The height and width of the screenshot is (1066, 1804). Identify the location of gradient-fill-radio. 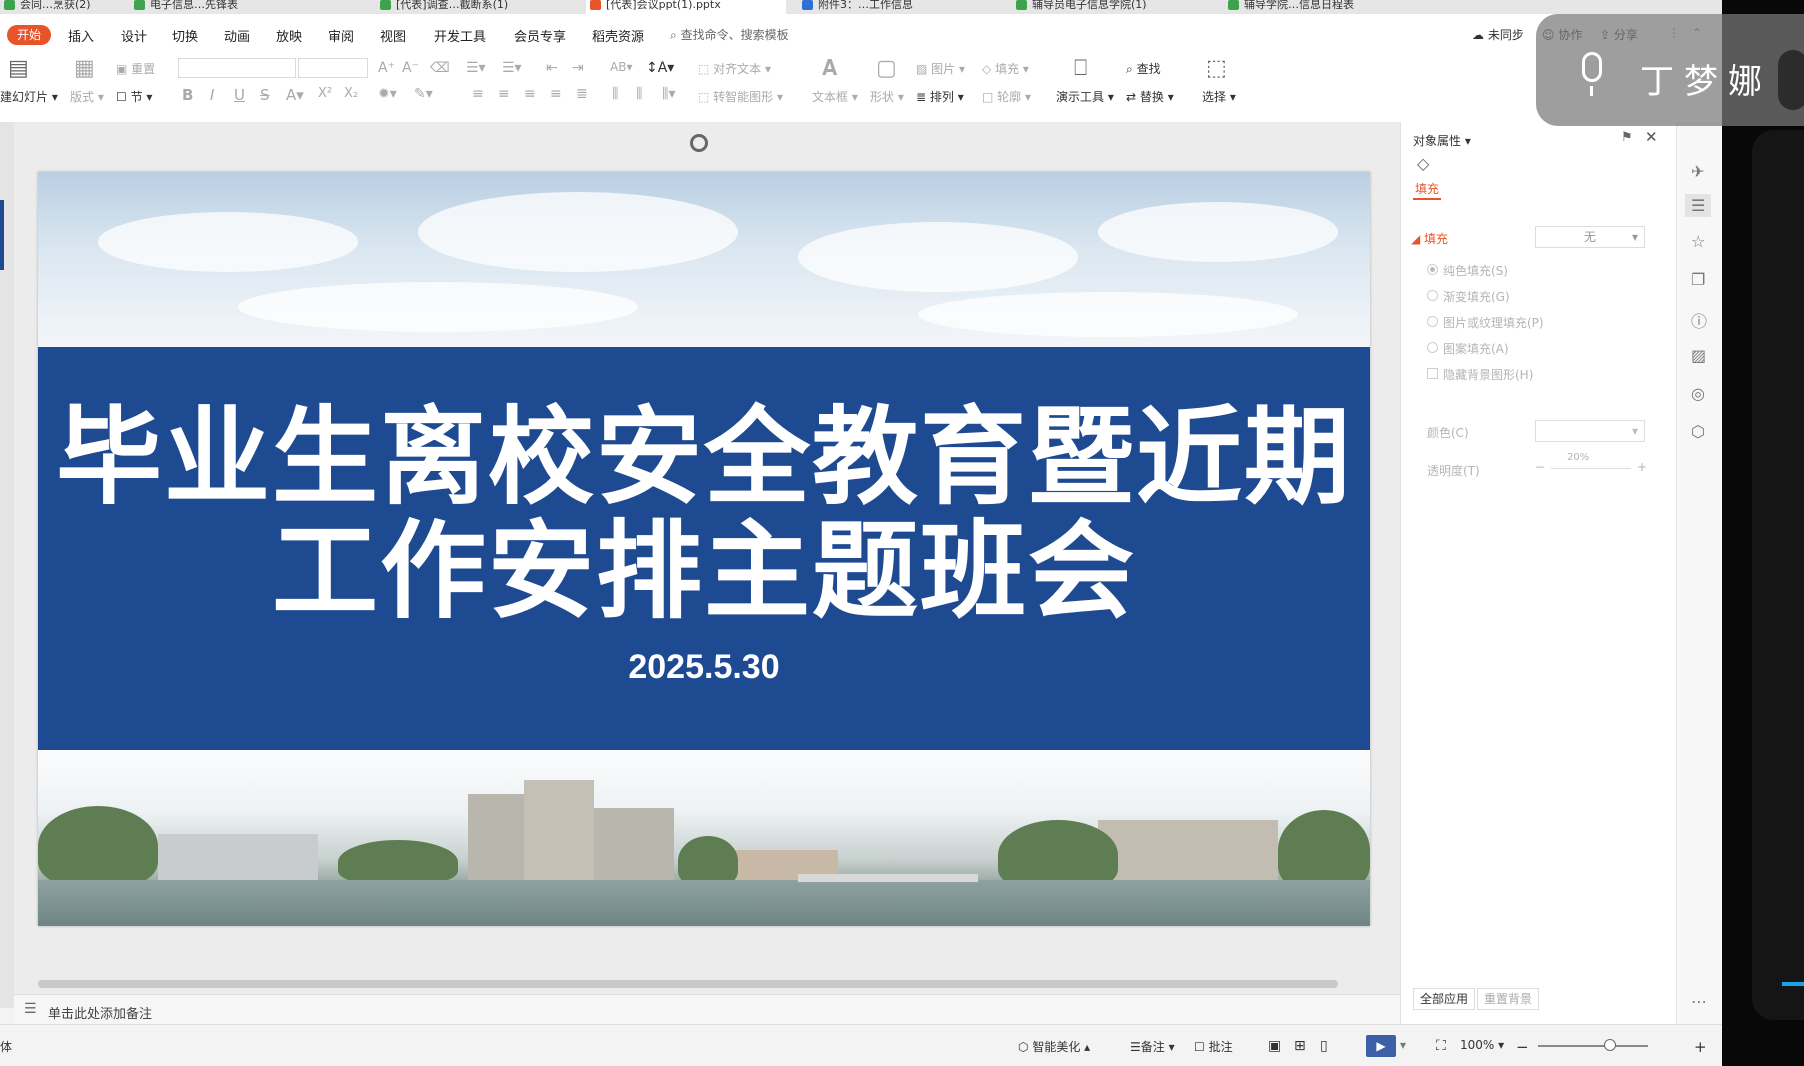
(1432, 295).